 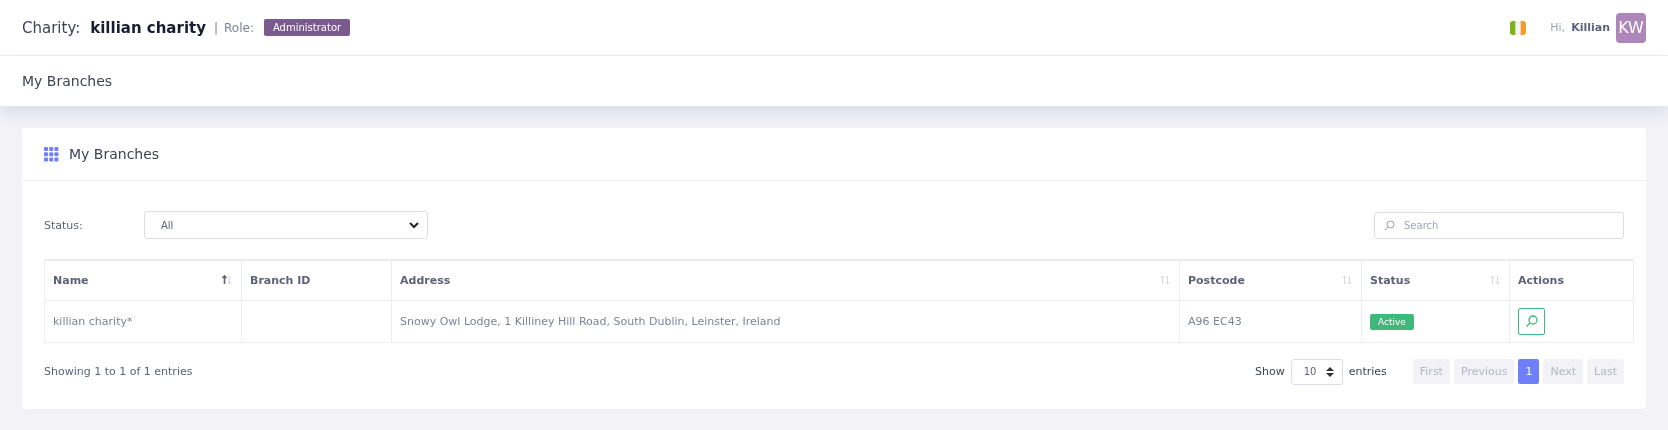 I want to click on table-cell: A96 EC43, so click(x=1270, y=321).